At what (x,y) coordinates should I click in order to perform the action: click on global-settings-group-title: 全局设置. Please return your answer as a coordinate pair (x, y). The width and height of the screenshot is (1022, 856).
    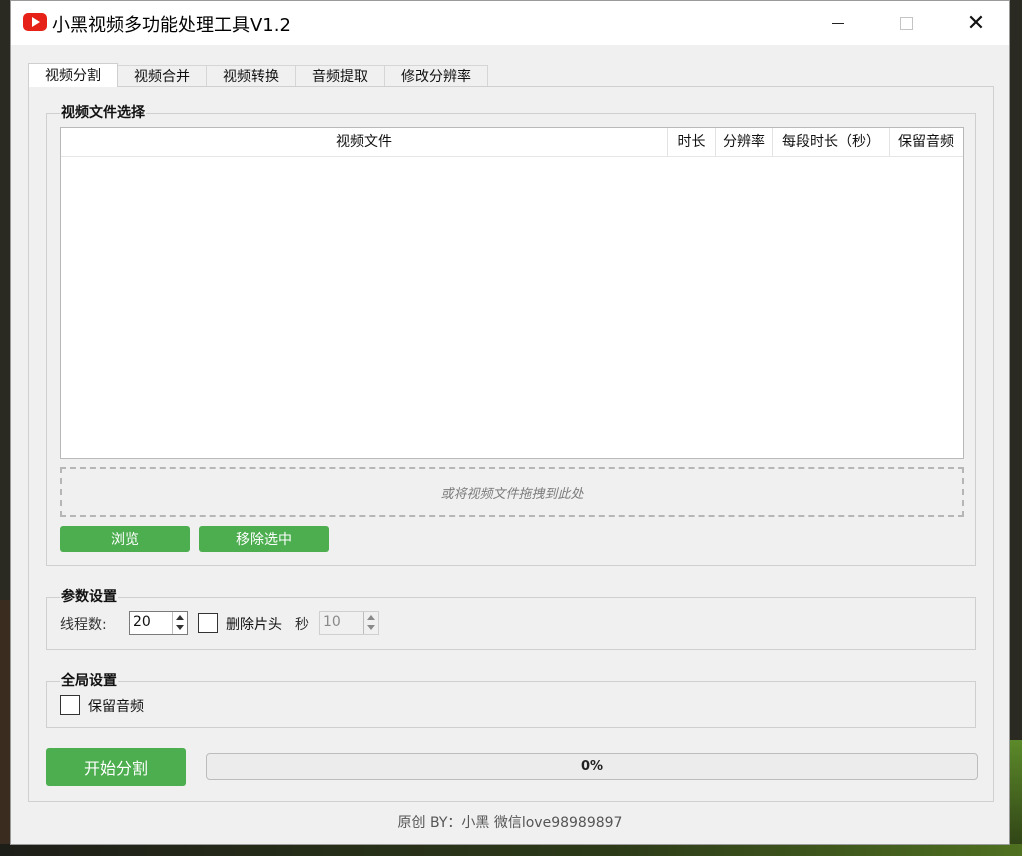
    Looking at the image, I should click on (89, 681).